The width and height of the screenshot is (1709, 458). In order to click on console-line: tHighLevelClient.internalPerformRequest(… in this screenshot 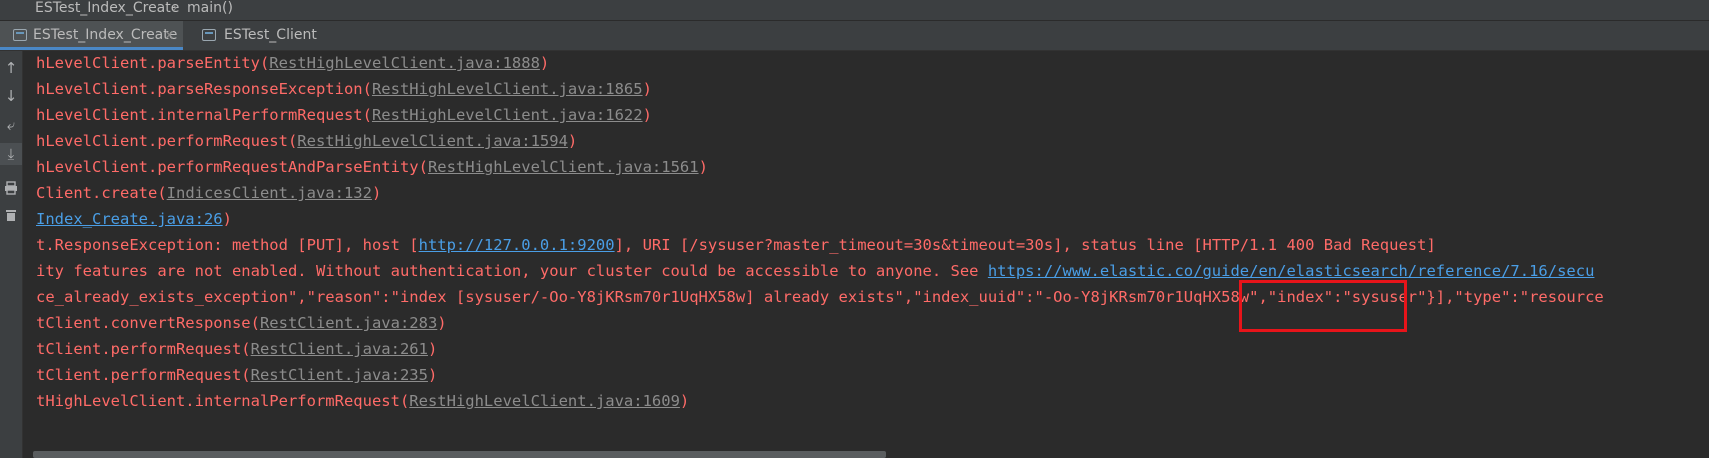, I will do `click(362, 401)`.